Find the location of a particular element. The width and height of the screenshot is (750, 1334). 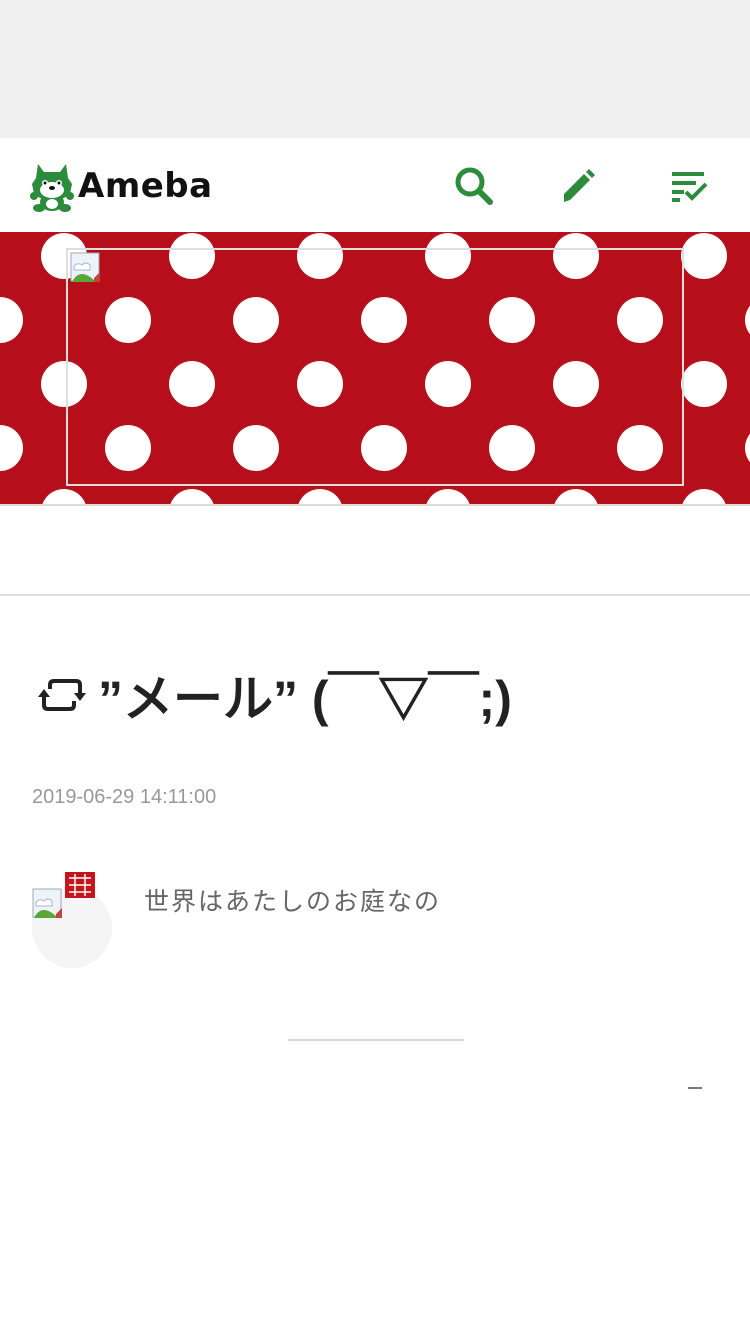

checklist-icon is located at coordinates (690, 186).